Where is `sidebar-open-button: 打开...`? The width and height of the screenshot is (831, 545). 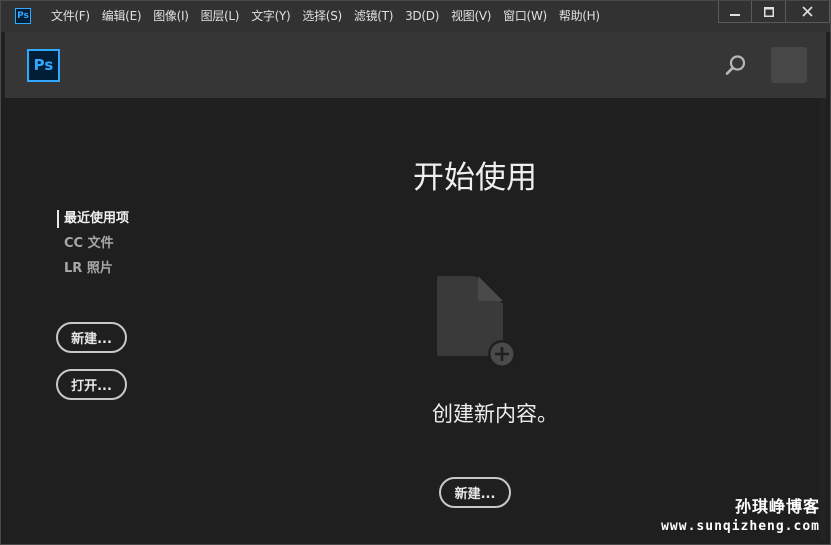 sidebar-open-button: 打开... is located at coordinates (91, 384).